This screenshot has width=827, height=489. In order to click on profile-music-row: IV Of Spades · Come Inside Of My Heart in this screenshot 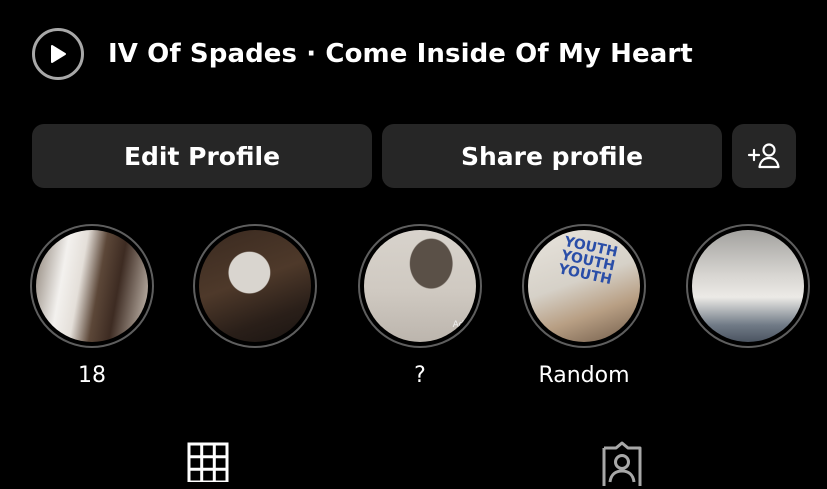, I will do `click(362, 54)`.